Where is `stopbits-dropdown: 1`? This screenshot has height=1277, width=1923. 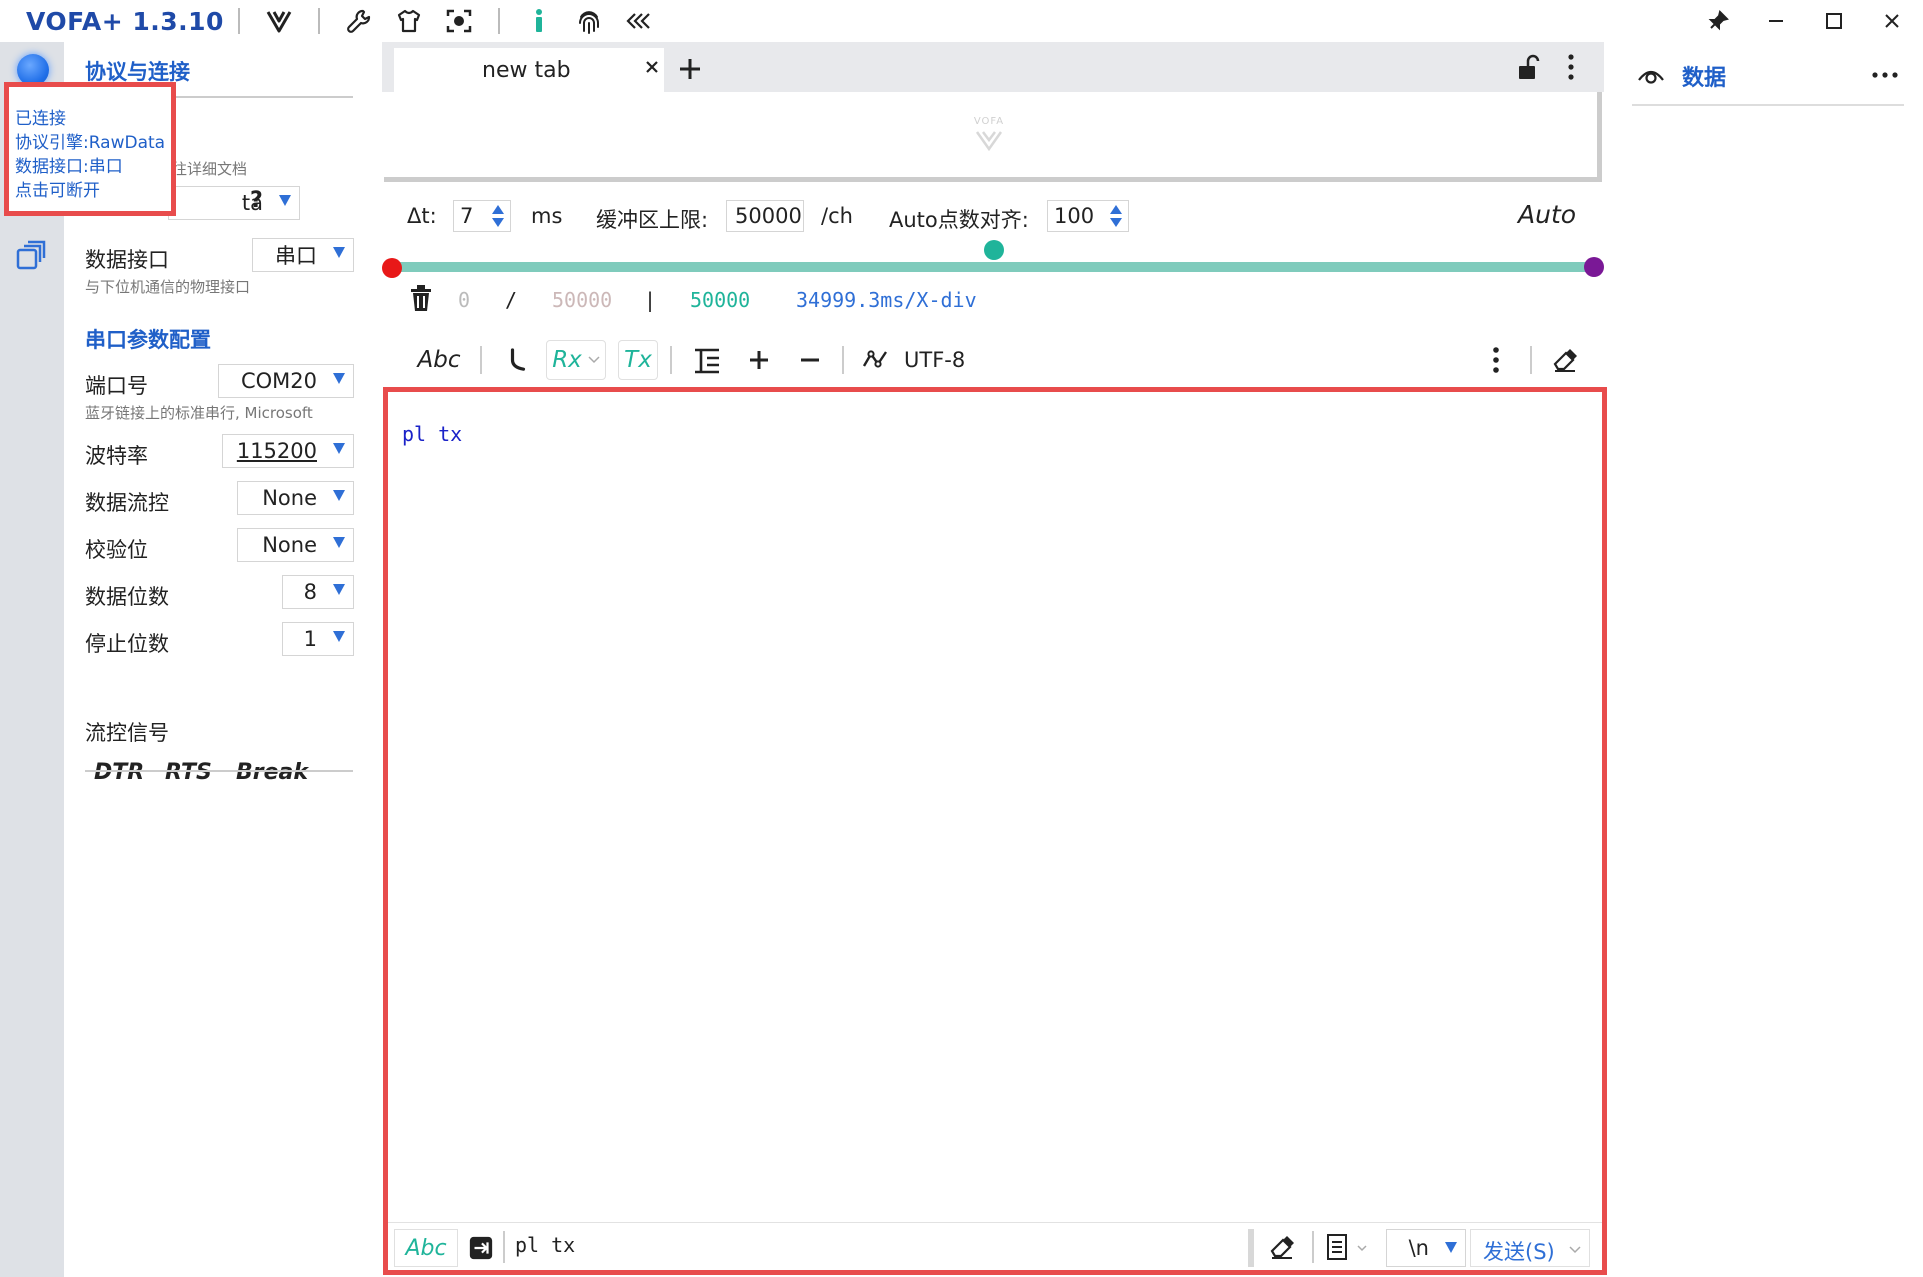 stopbits-dropdown: 1 is located at coordinates (318, 639).